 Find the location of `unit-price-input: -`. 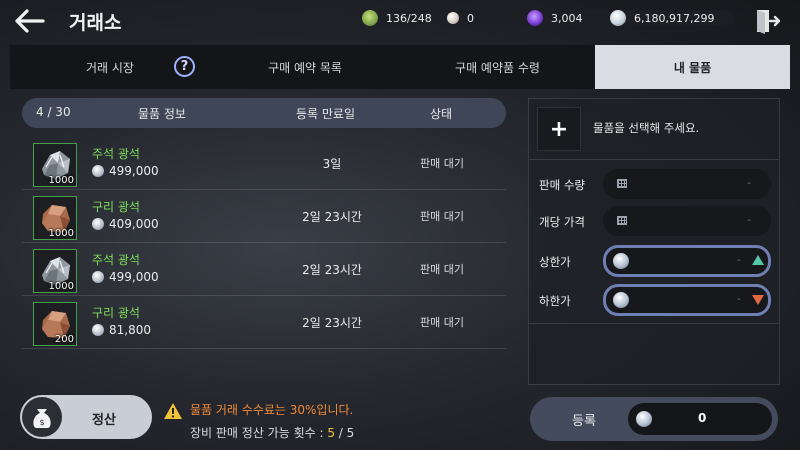

unit-price-input: - is located at coordinates (687, 221).